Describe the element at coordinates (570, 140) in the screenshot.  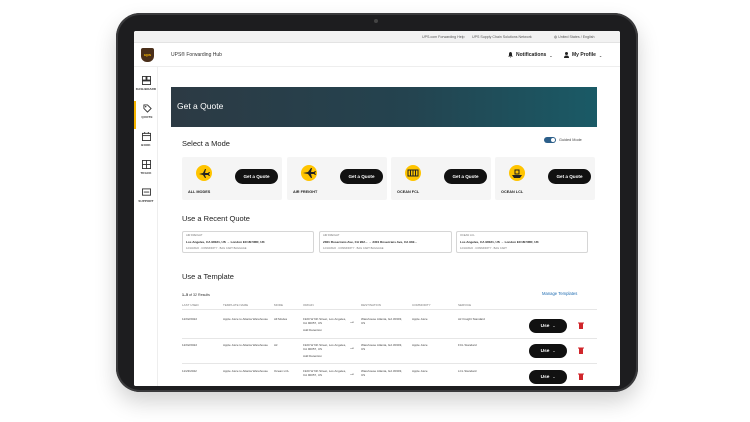
I see `toggle-label: Guided Mode` at that location.